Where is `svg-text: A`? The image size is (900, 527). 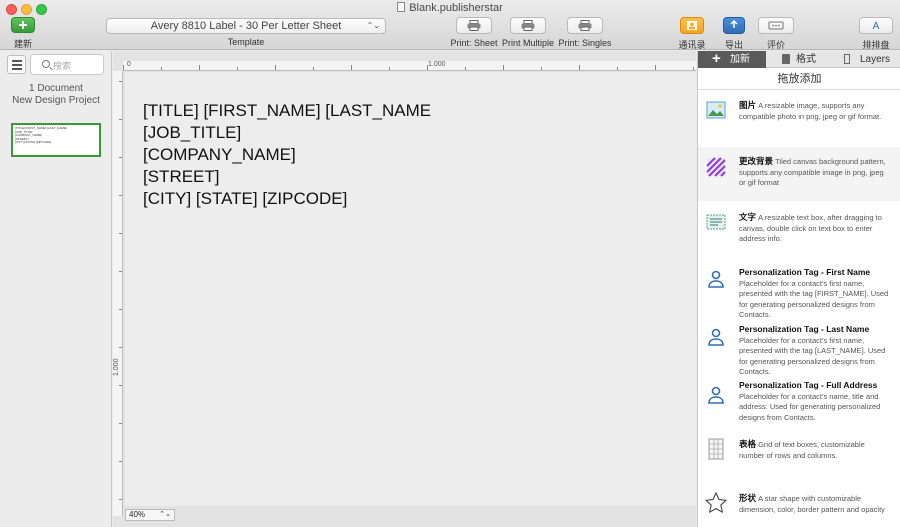
svg-text: A is located at coordinates (876, 26).